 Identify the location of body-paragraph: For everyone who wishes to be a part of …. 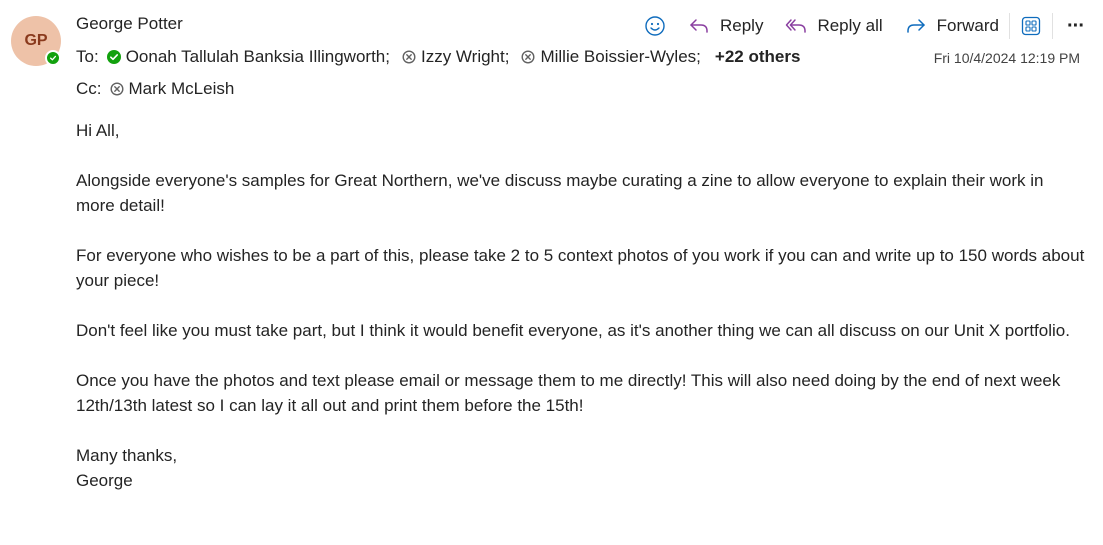
(580, 268).